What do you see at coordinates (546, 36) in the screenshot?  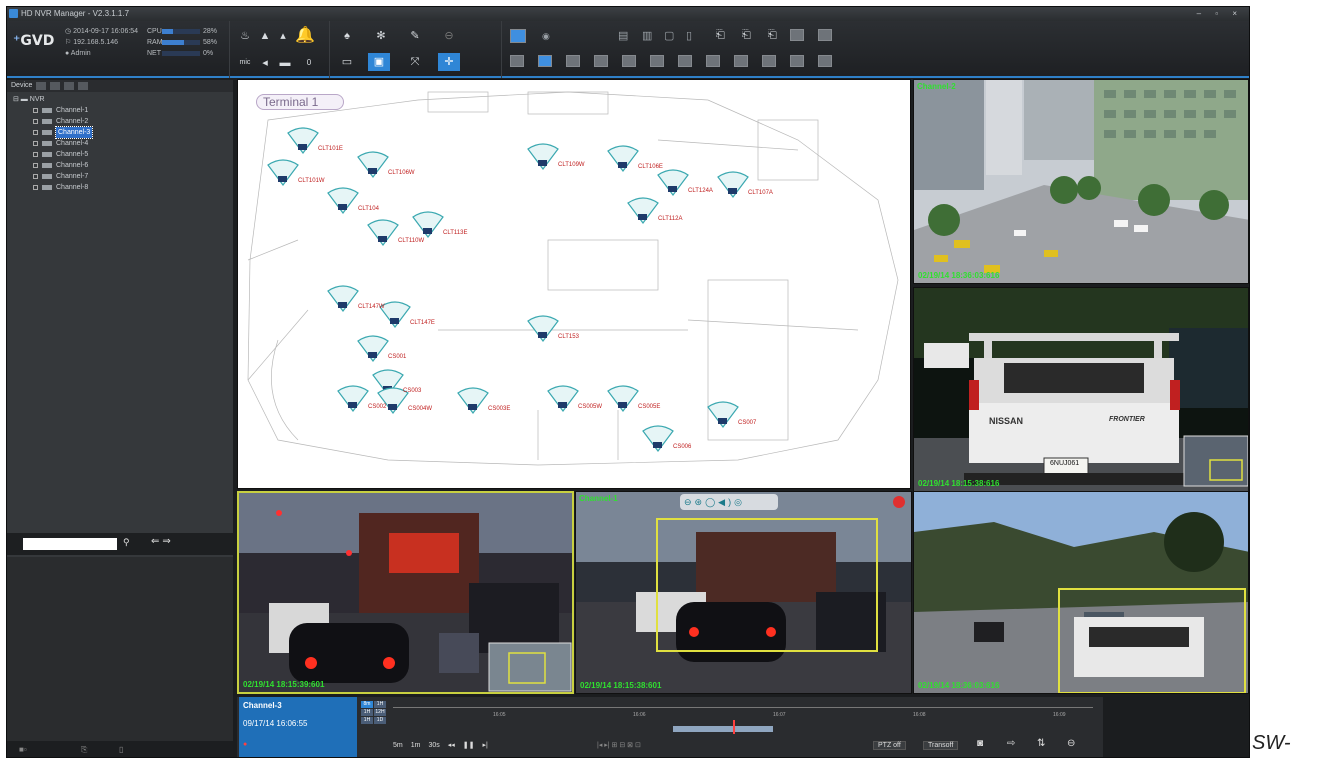 I see `layout-misc-icon: ◉` at bounding box center [546, 36].